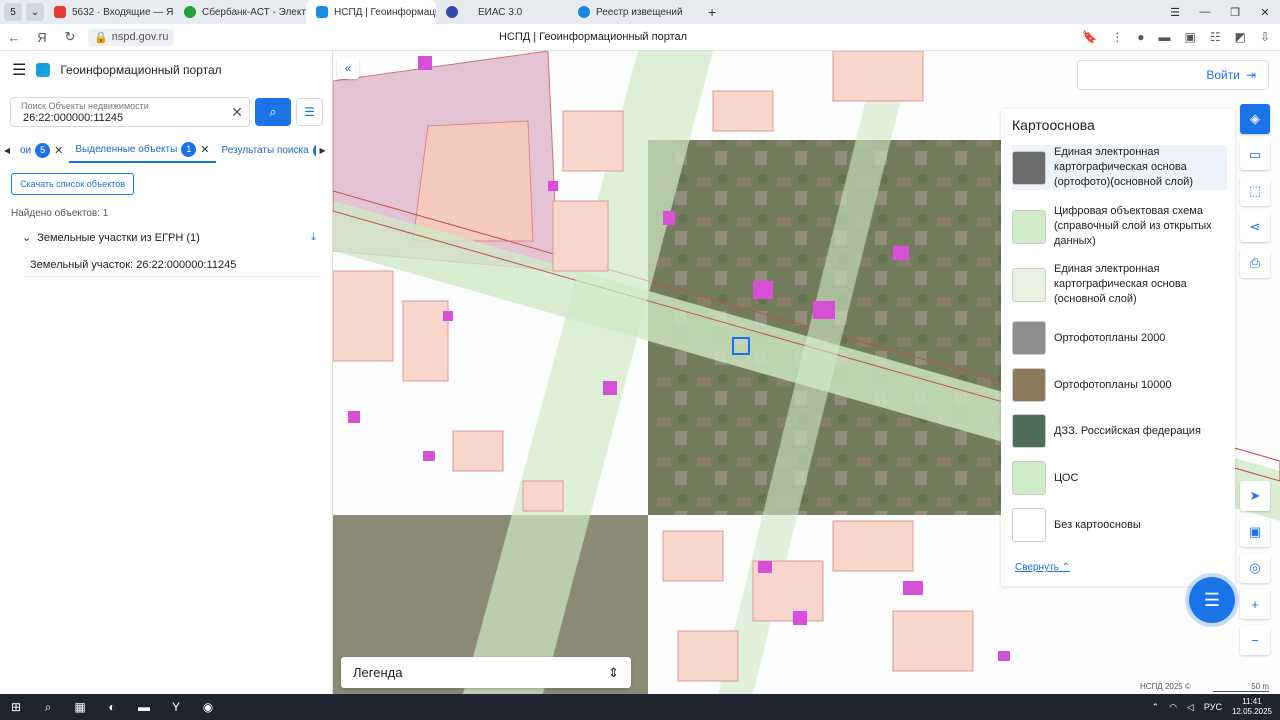 The width and height of the screenshot is (1280, 720). Describe the element at coordinates (1240, 37) in the screenshot. I see `extension-icon: ◩` at that location.